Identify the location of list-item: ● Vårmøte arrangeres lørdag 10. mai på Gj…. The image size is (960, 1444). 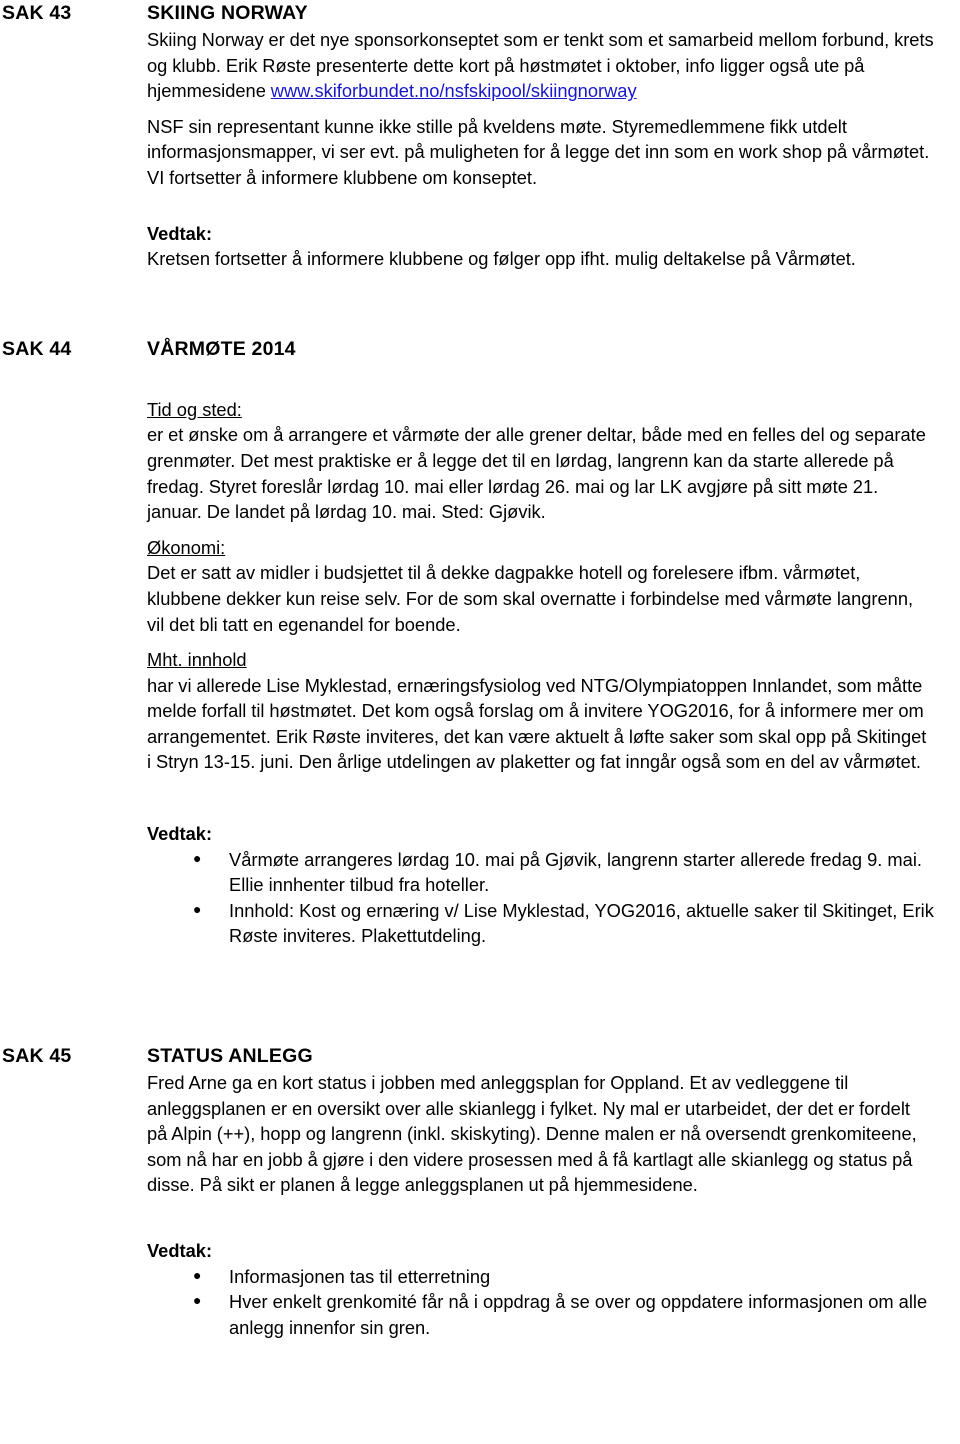
(540, 872).